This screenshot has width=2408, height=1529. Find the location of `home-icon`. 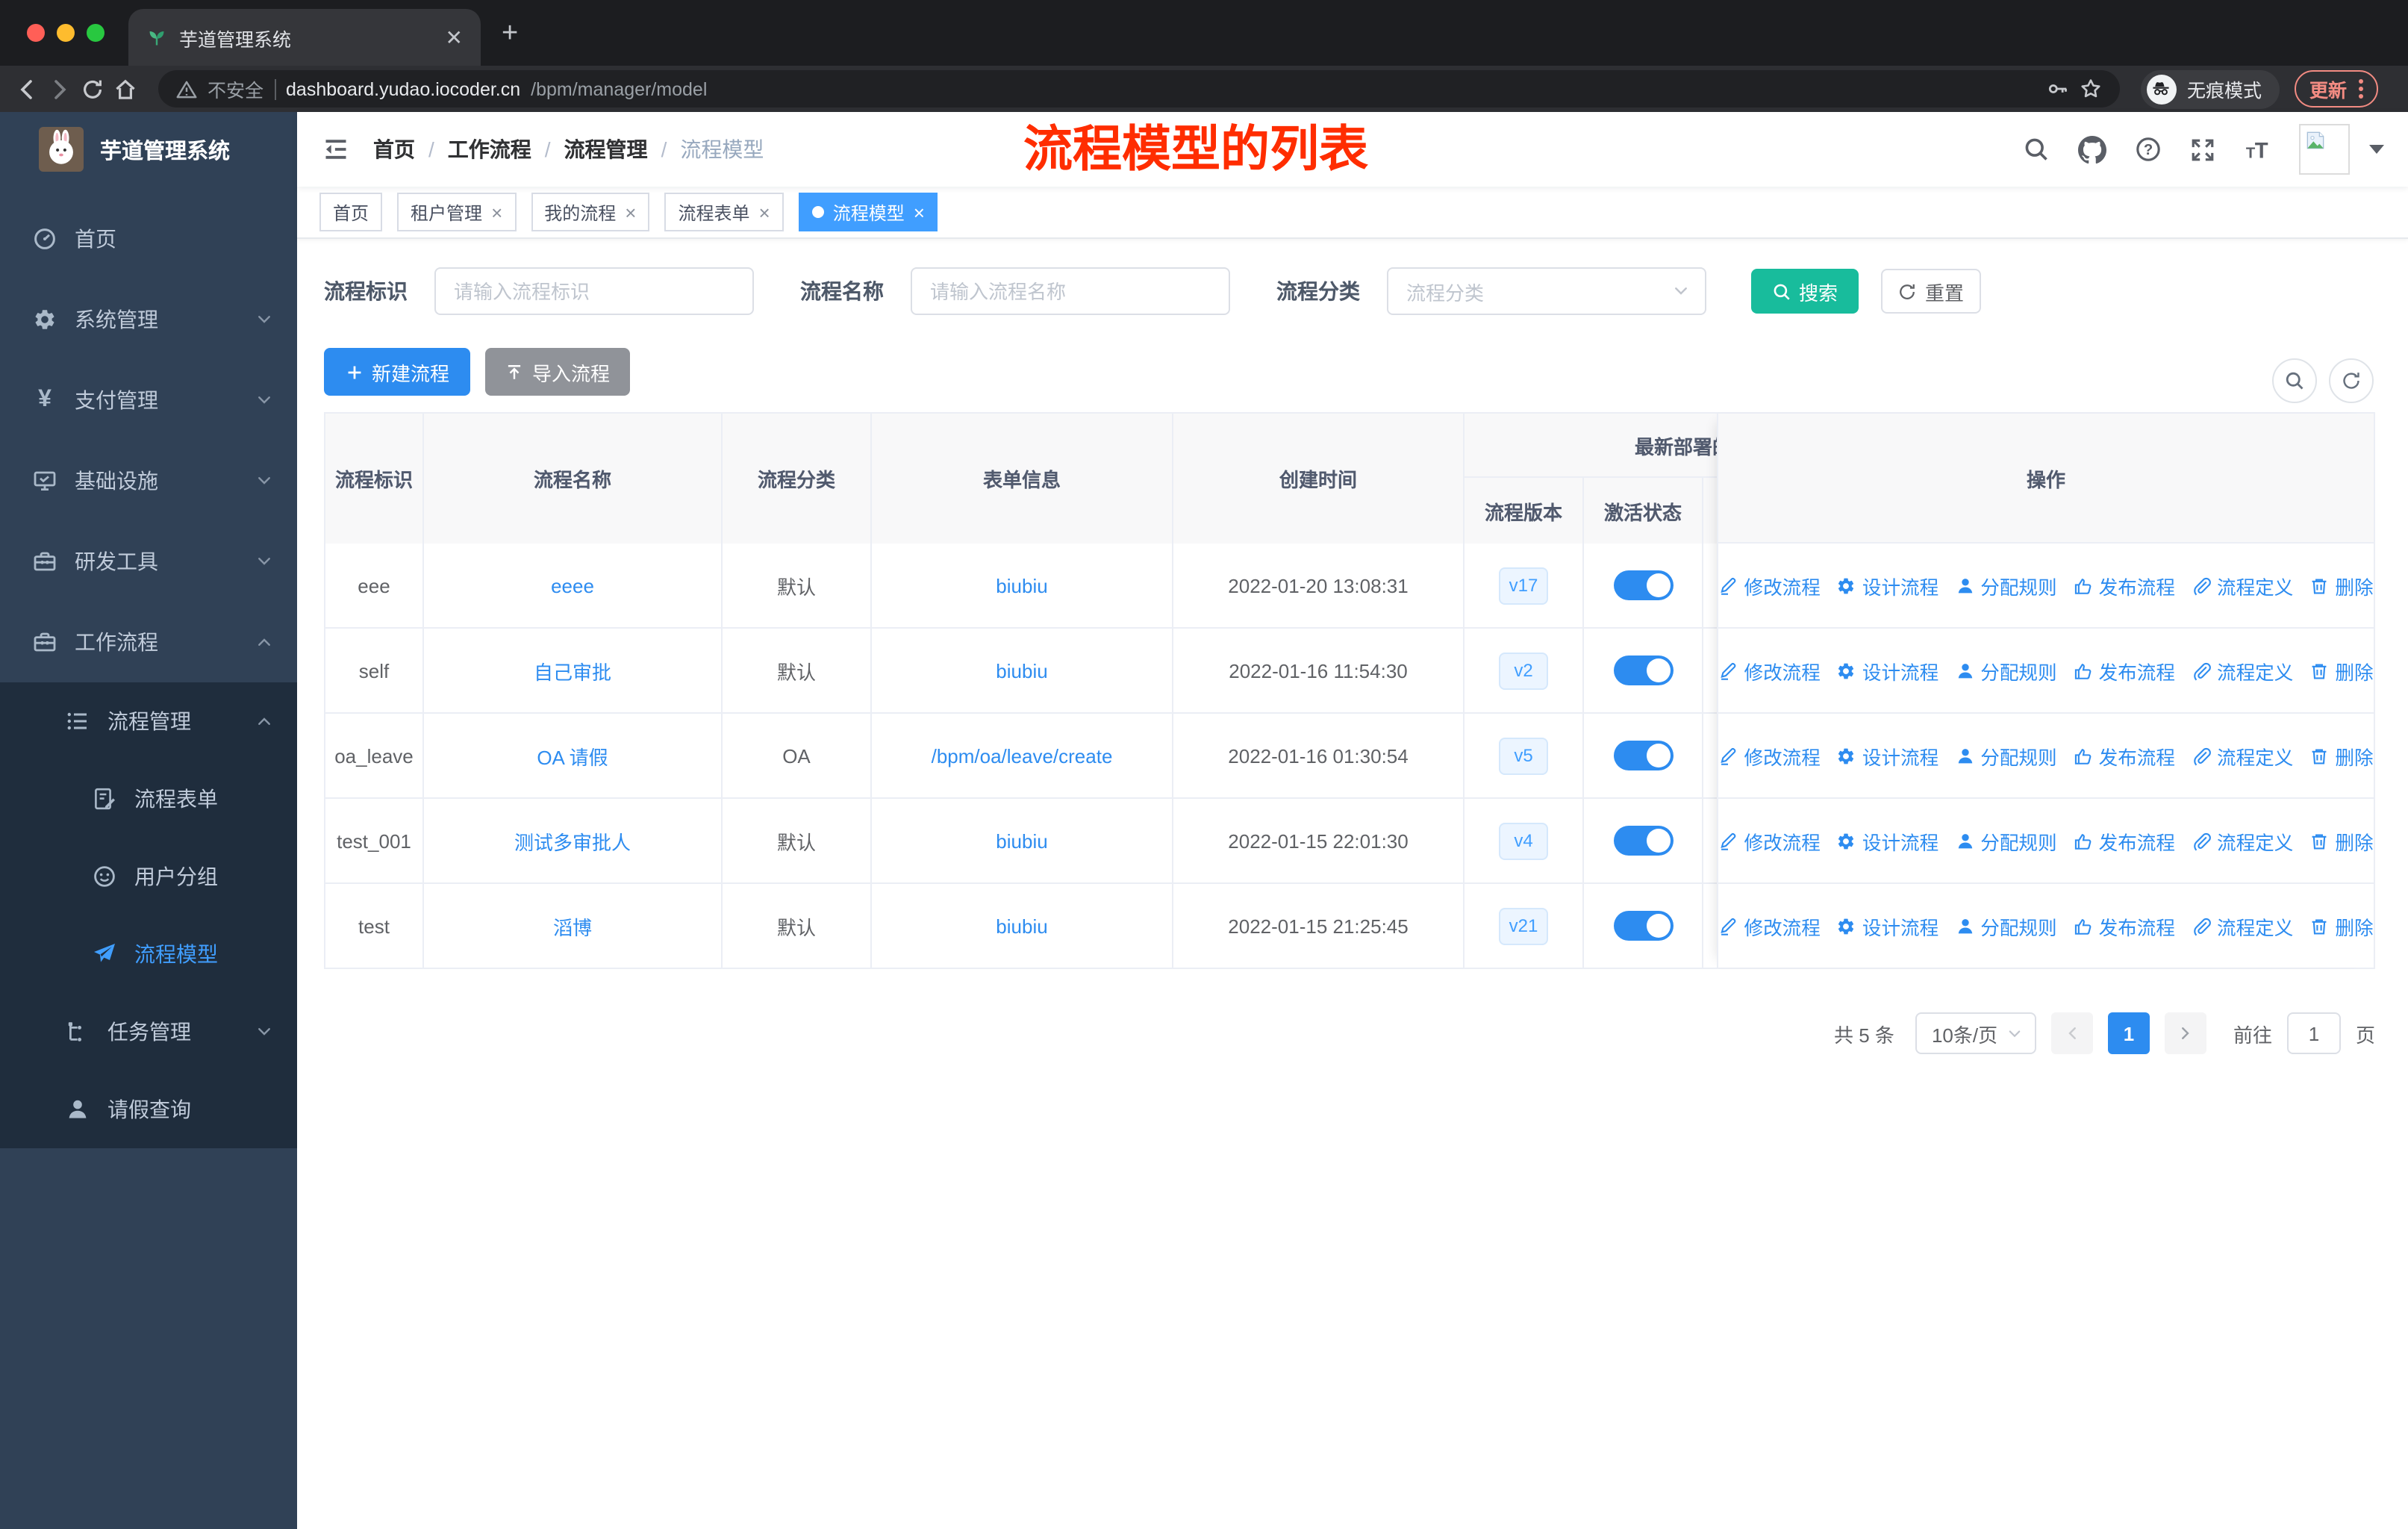

home-icon is located at coordinates (125, 89).